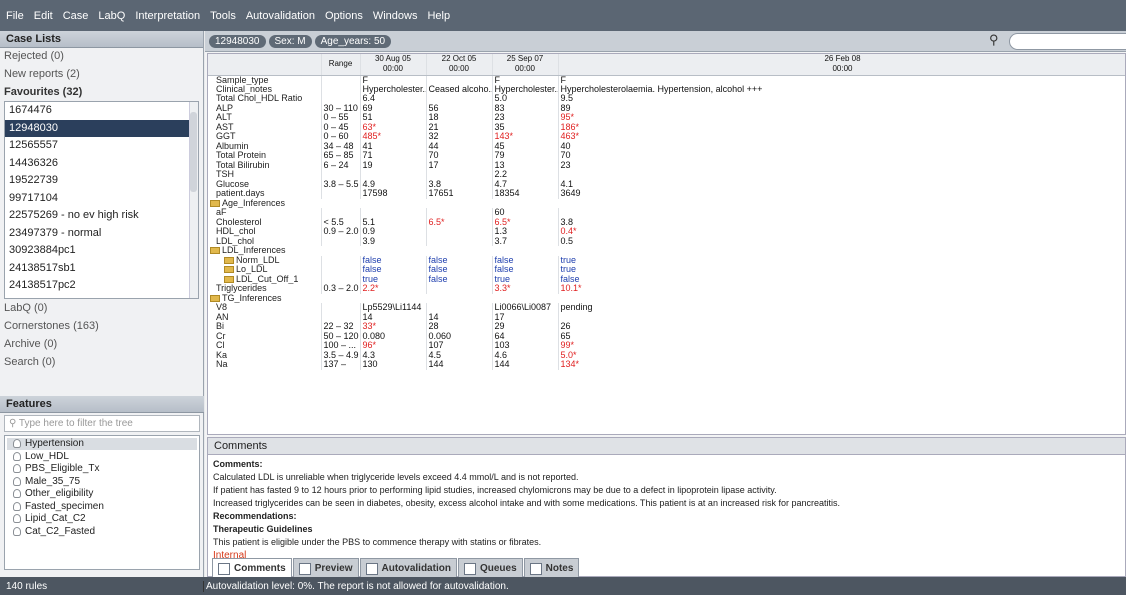 This screenshot has height=595, width=1126. Describe the element at coordinates (666, 327) in the screenshot. I see `table-row: Bi 22 – 32 33* 28 29 26` at that location.